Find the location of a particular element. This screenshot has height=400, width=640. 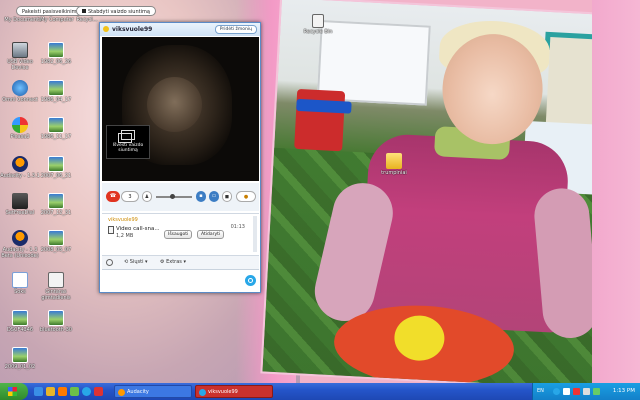

extras-menu: ⚙ Extras ▾ is located at coordinates (173, 262).